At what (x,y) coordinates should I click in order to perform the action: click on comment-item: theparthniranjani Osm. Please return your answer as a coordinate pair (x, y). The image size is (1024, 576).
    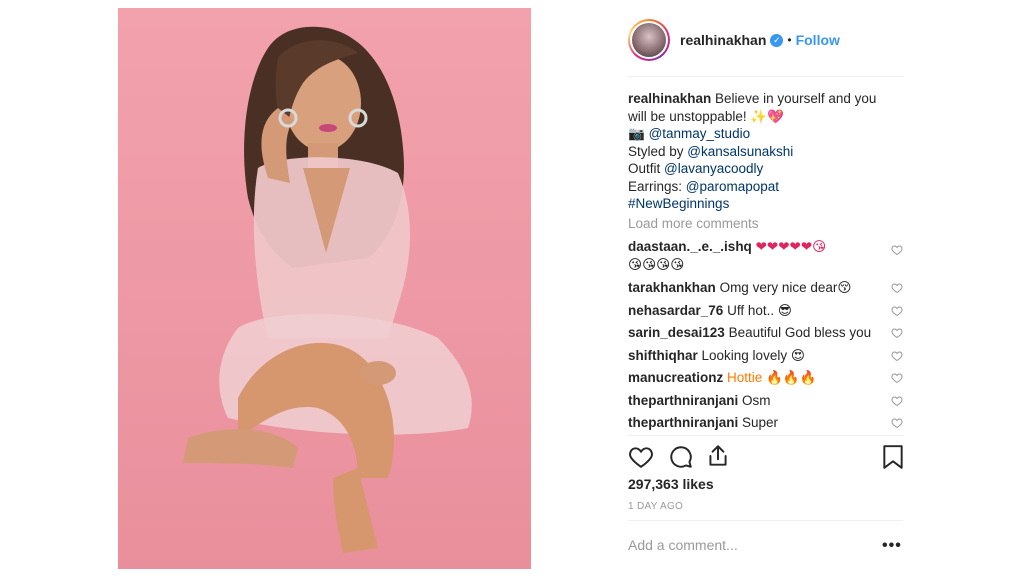
    Looking at the image, I should click on (765, 401).